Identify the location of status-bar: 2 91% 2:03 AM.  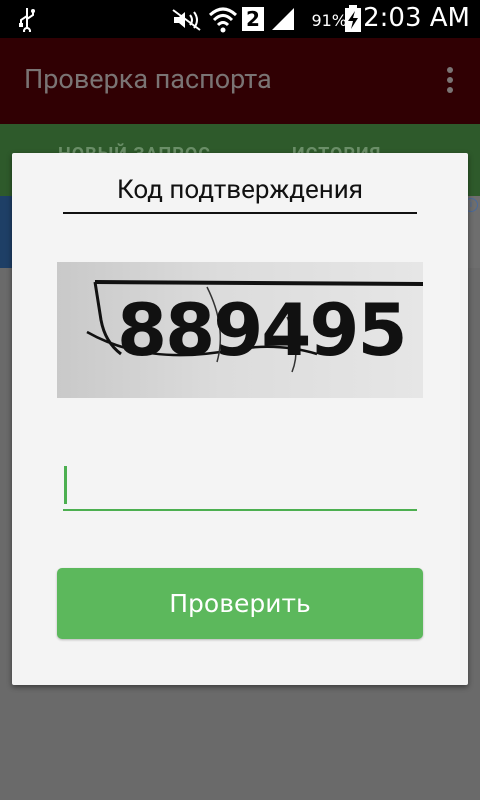
(240, 19).